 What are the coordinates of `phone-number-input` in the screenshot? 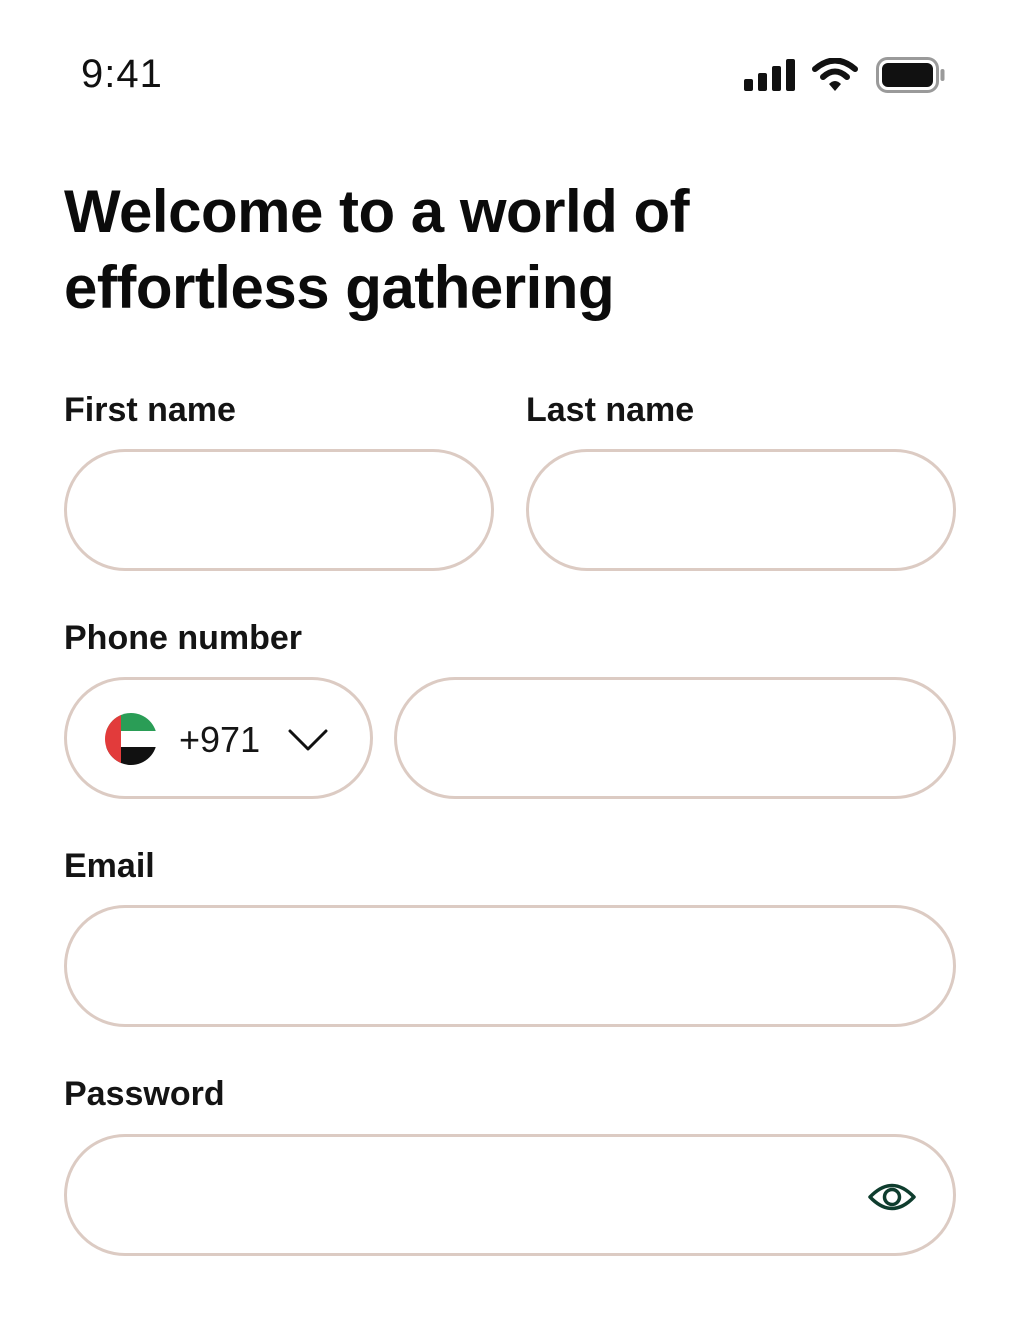 It's located at (677, 738).